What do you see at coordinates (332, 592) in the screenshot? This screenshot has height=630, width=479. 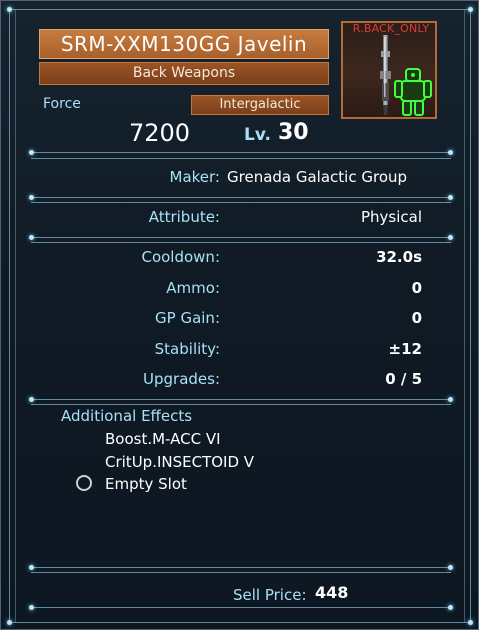 I see `sell-price-value: 448` at bounding box center [332, 592].